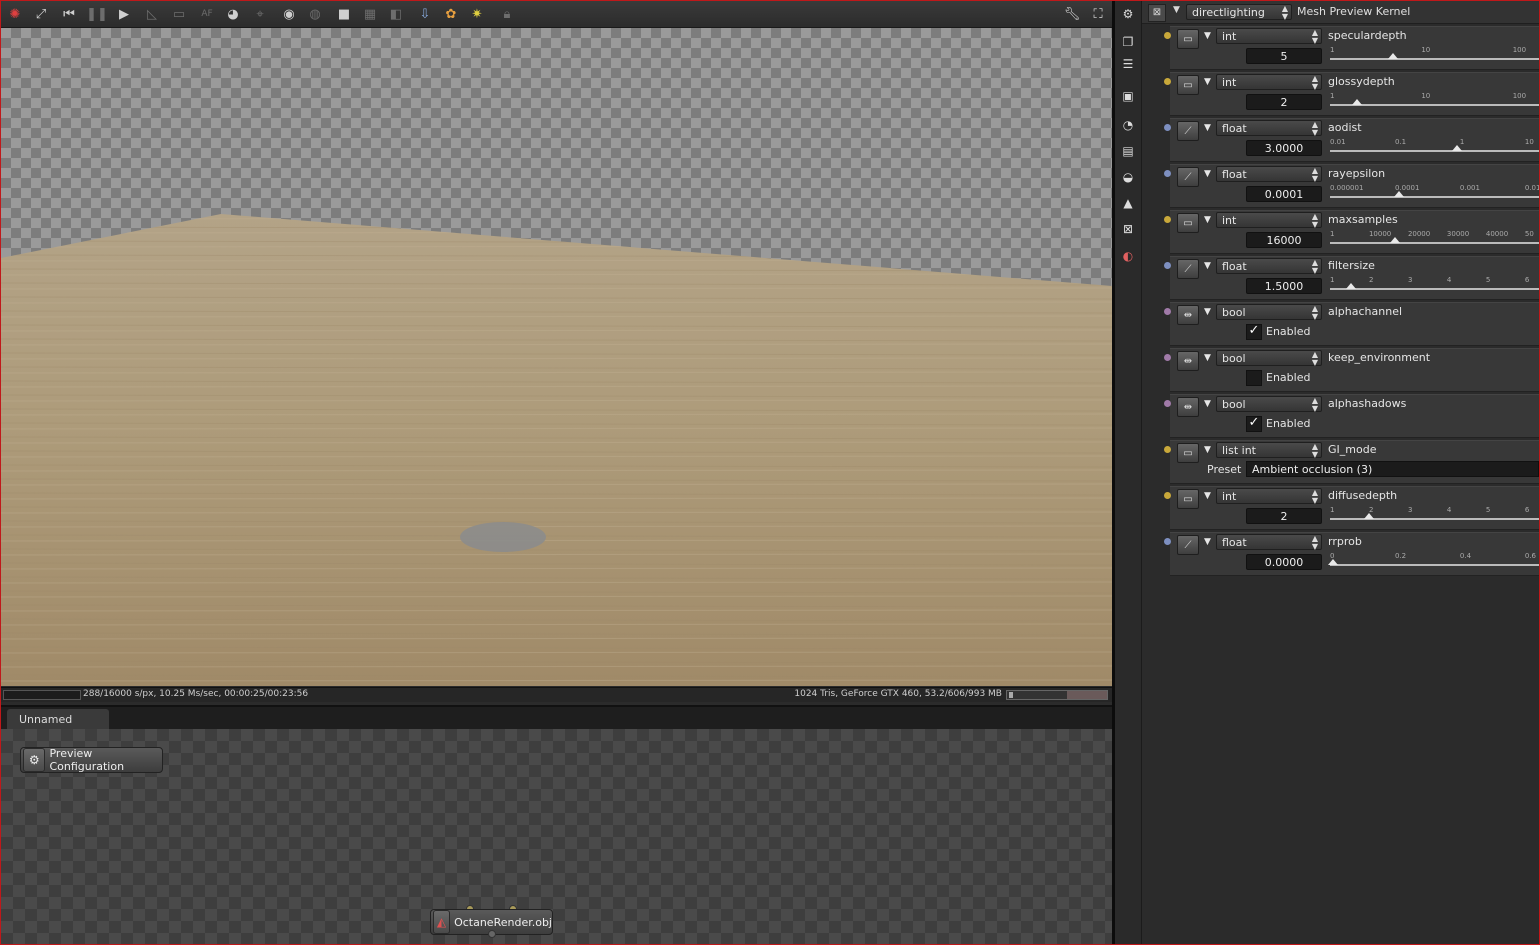 The width and height of the screenshot is (1540, 945). I want to click on alpha-icon: ■, so click(344, 14).